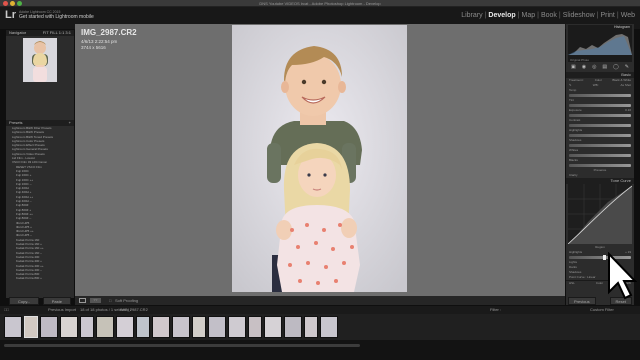 The height and width of the screenshot is (360, 640). I want to click on adjustment-brush-icon: ✎, so click(627, 67).